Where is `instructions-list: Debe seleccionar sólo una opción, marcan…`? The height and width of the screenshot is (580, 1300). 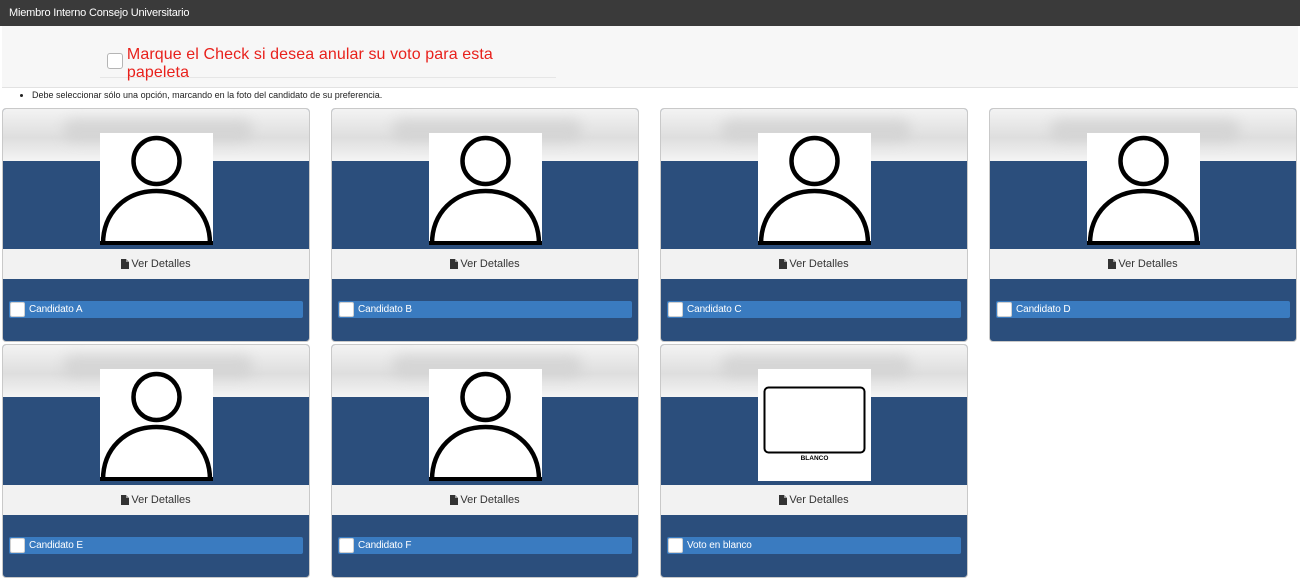 instructions-list: Debe seleccionar sólo una opción, marcan… is located at coordinates (201, 95).